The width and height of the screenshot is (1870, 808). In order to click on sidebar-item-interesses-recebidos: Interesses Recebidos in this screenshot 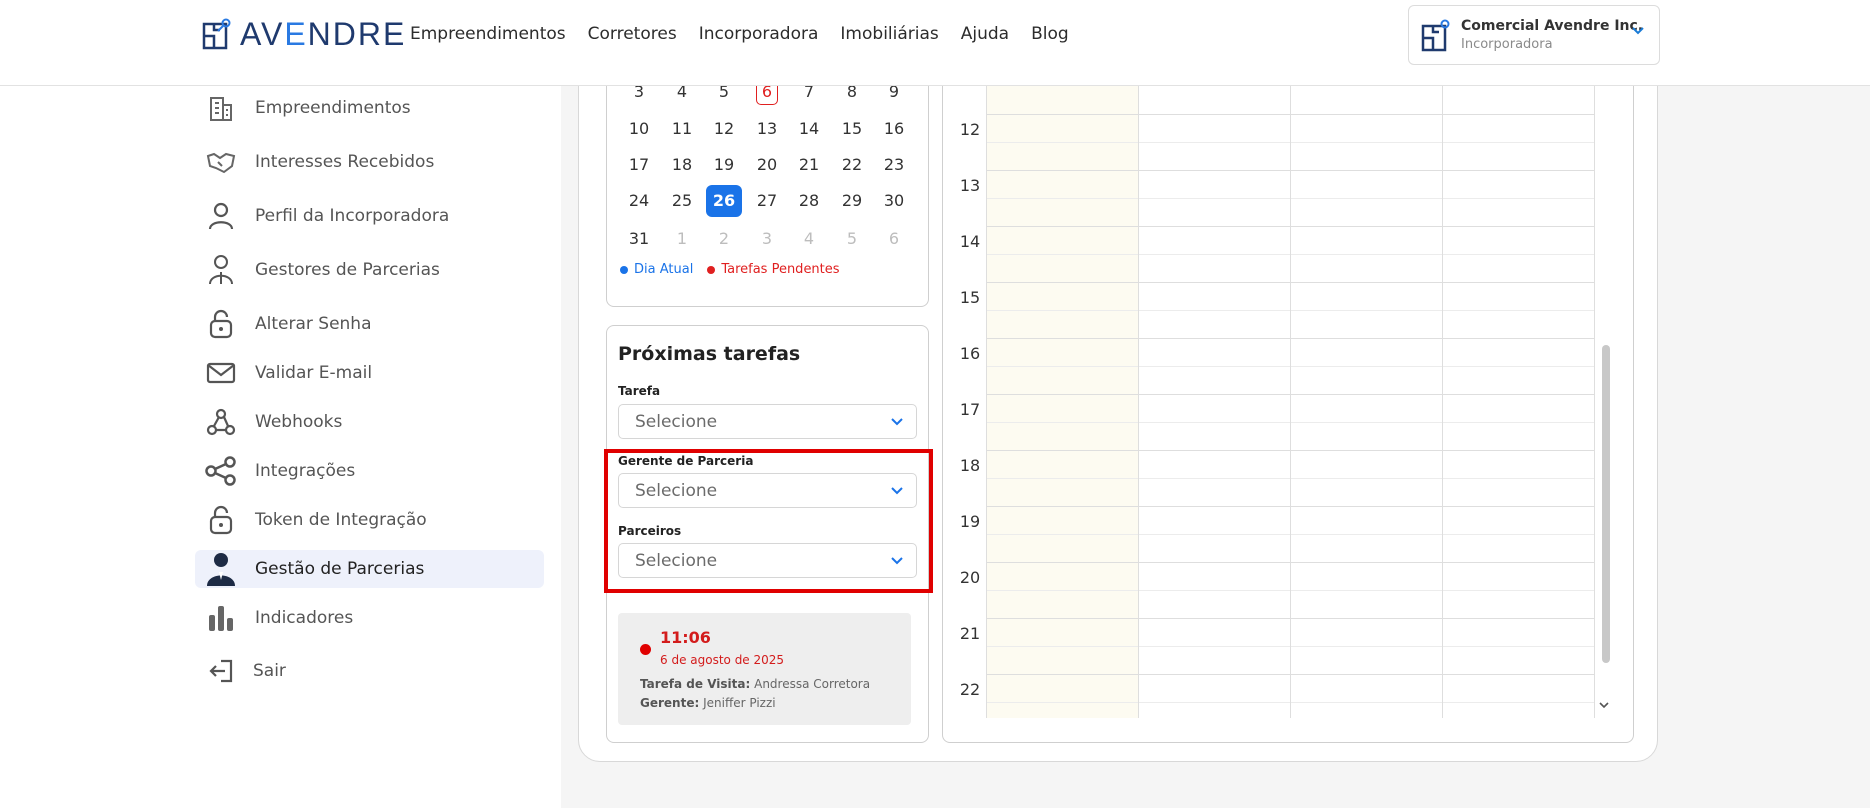, I will do `click(369, 162)`.